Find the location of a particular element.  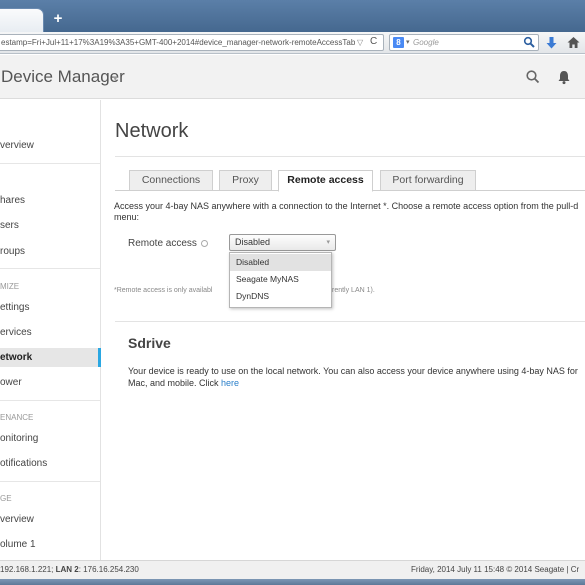

tab-proxy: Proxy is located at coordinates (245, 180).